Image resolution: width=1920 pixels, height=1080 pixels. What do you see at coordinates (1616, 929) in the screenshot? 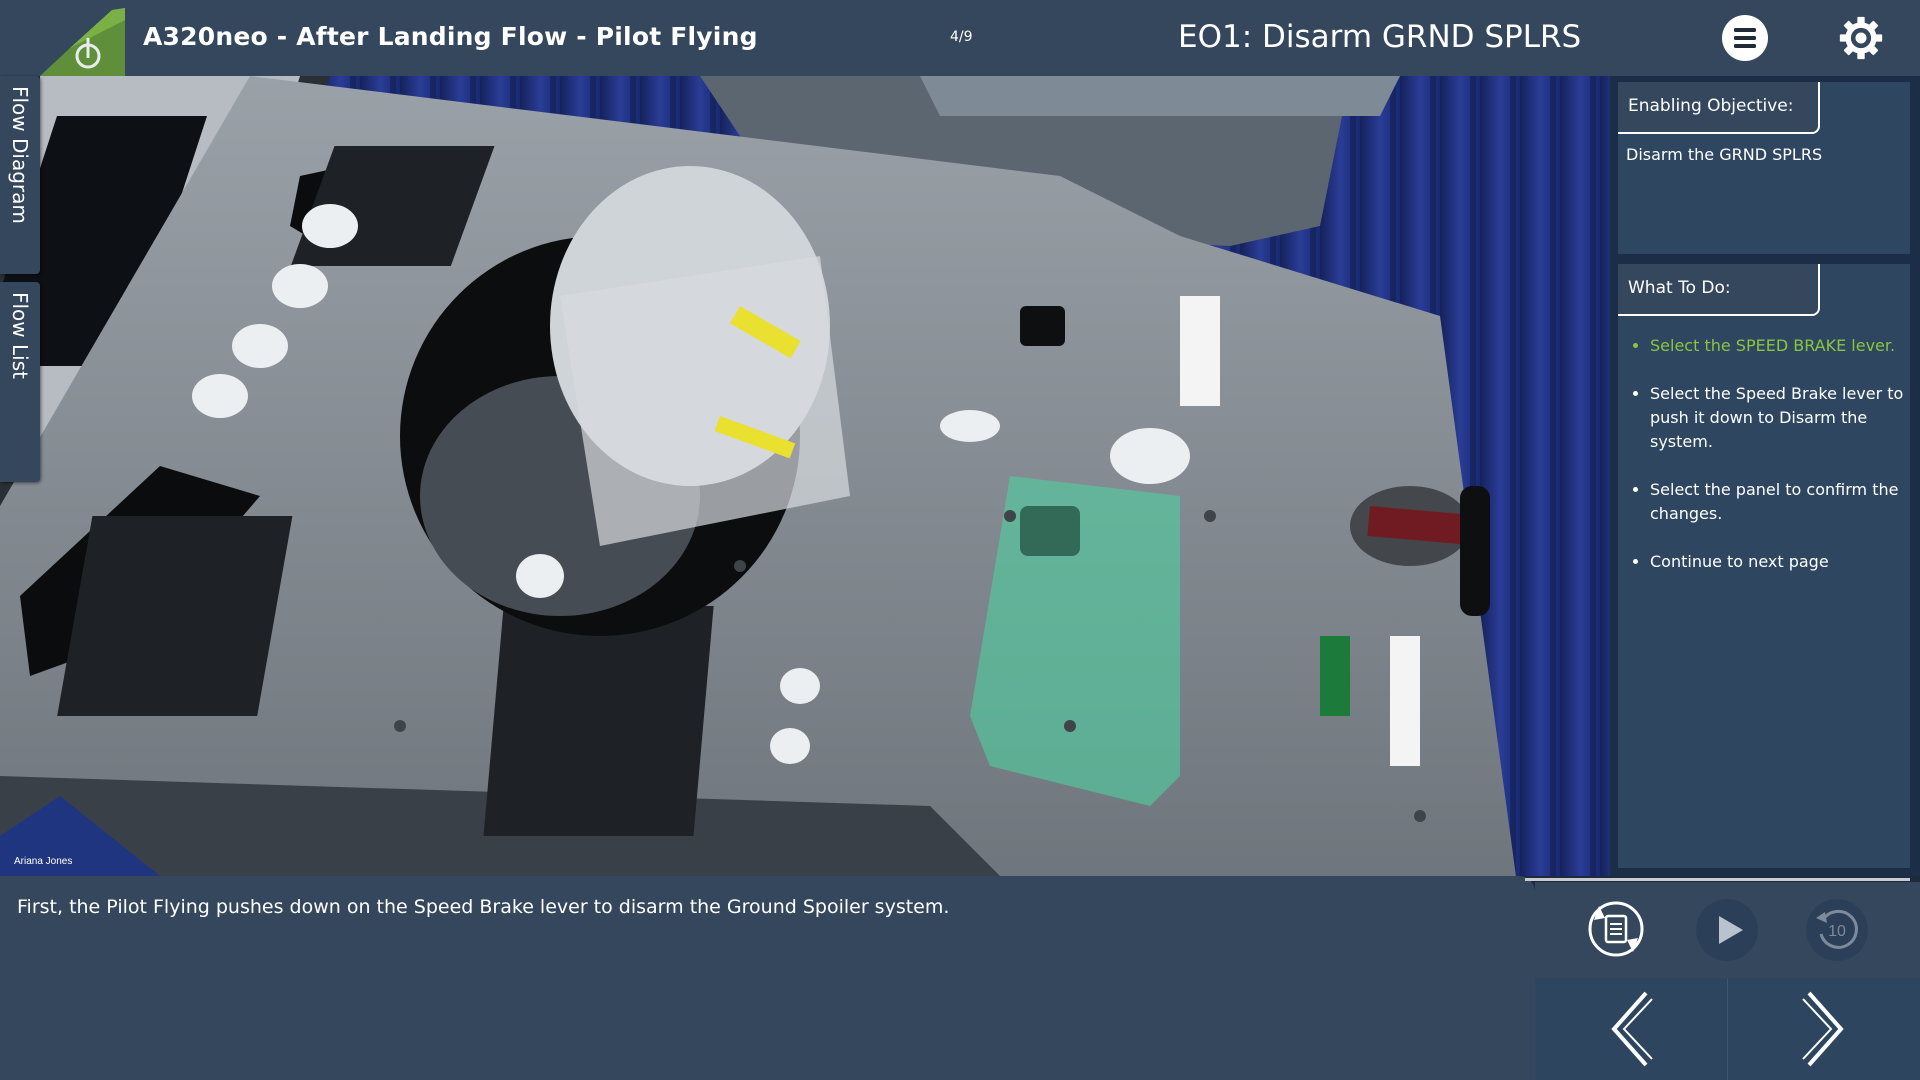
I see `transcript-refresh-icon` at bounding box center [1616, 929].